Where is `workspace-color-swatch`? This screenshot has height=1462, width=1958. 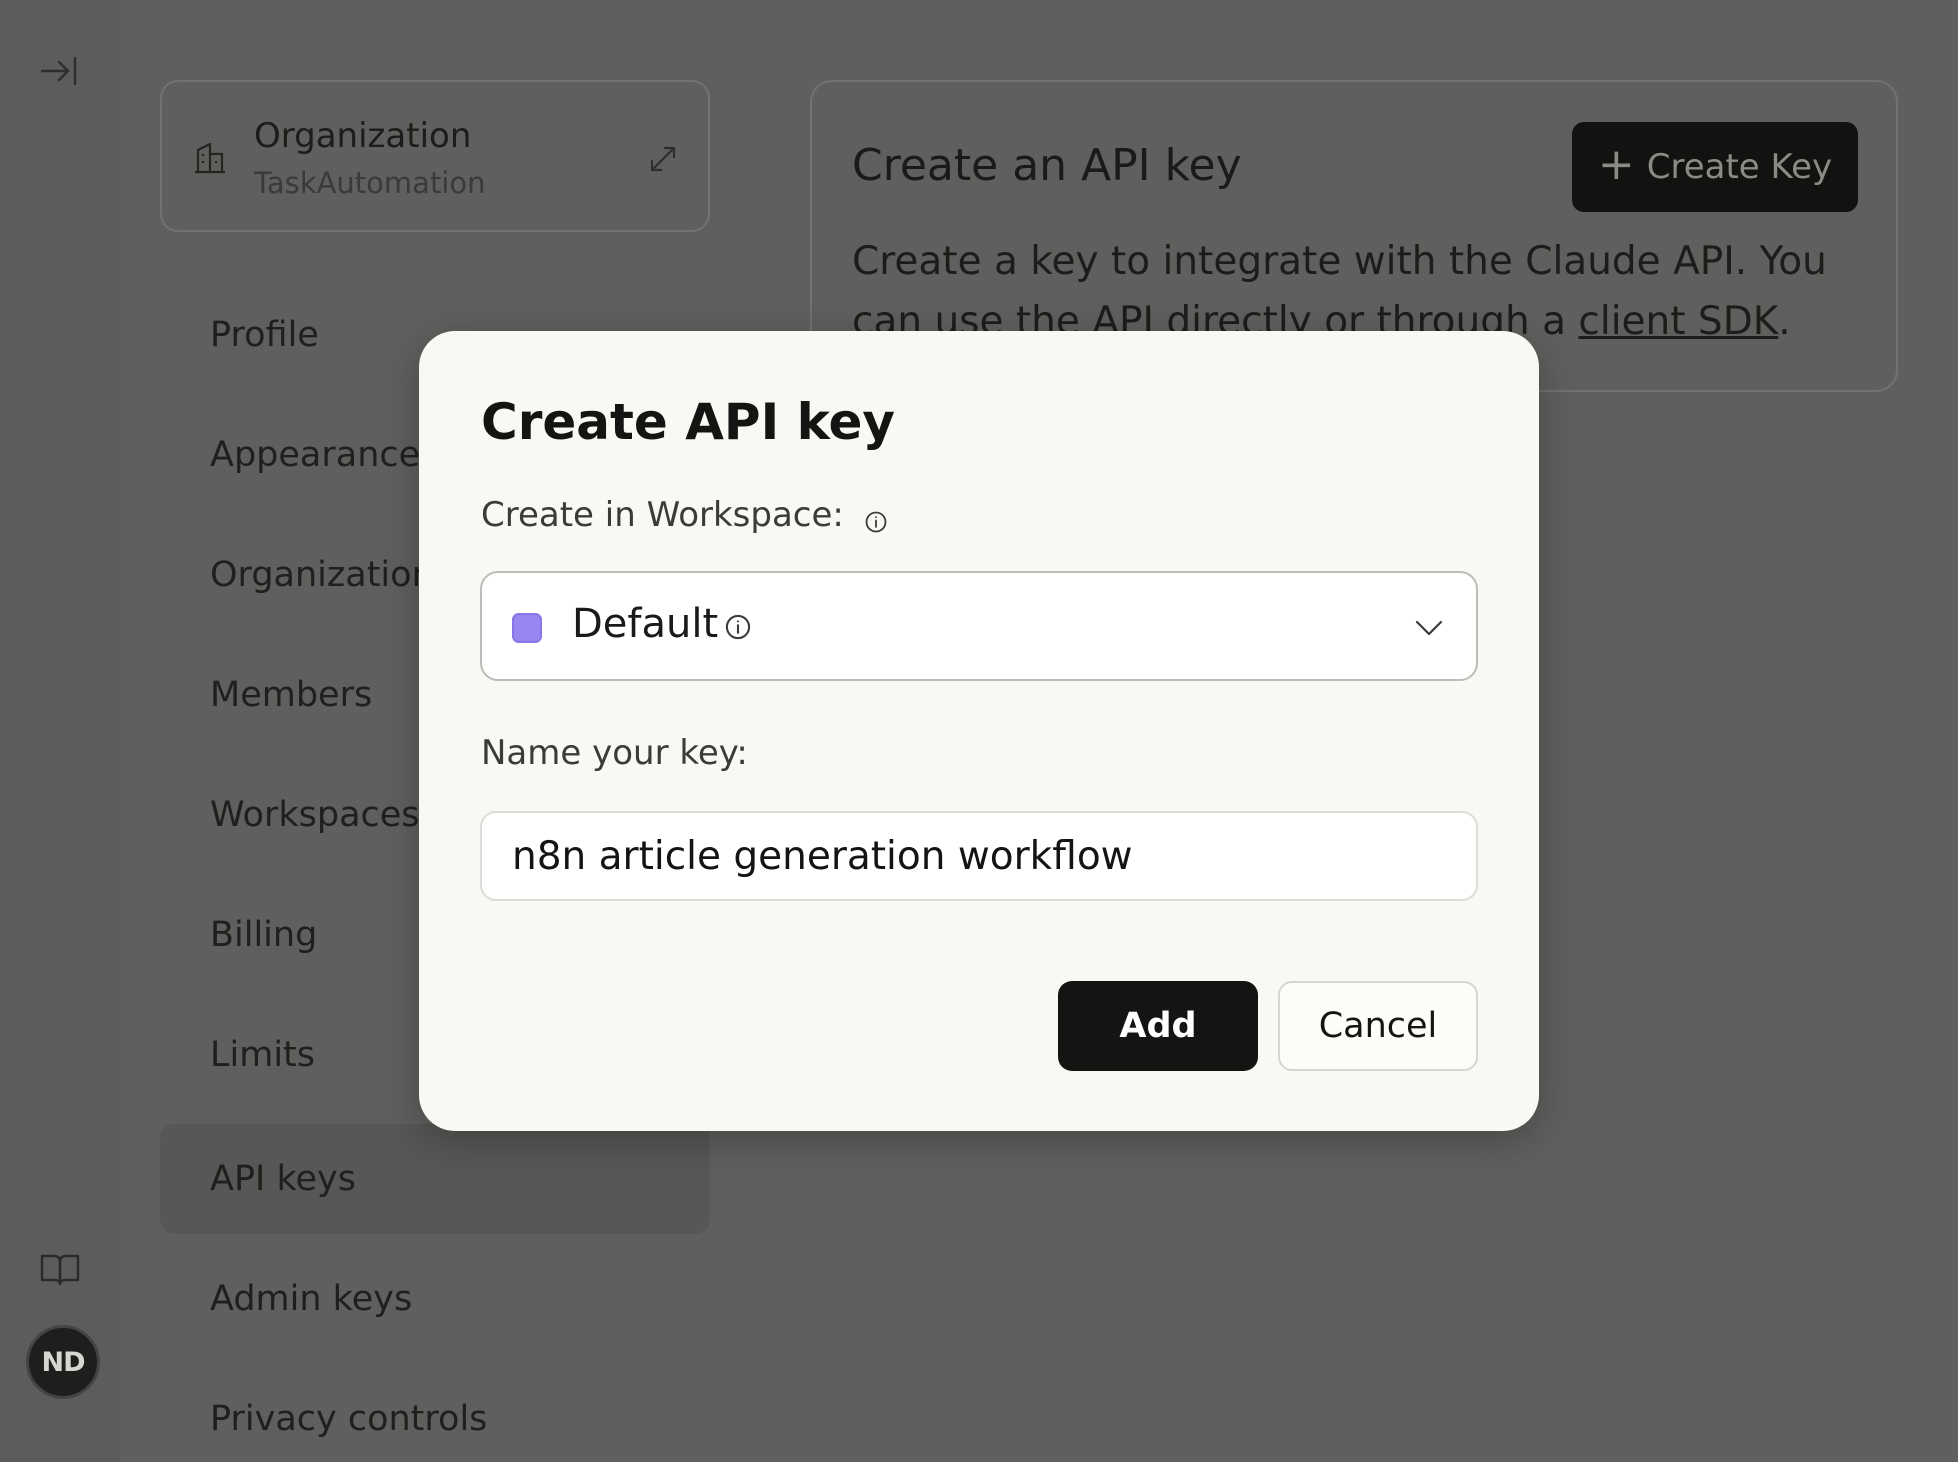
workspace-color-swatch is located at coordinates (527, 628).